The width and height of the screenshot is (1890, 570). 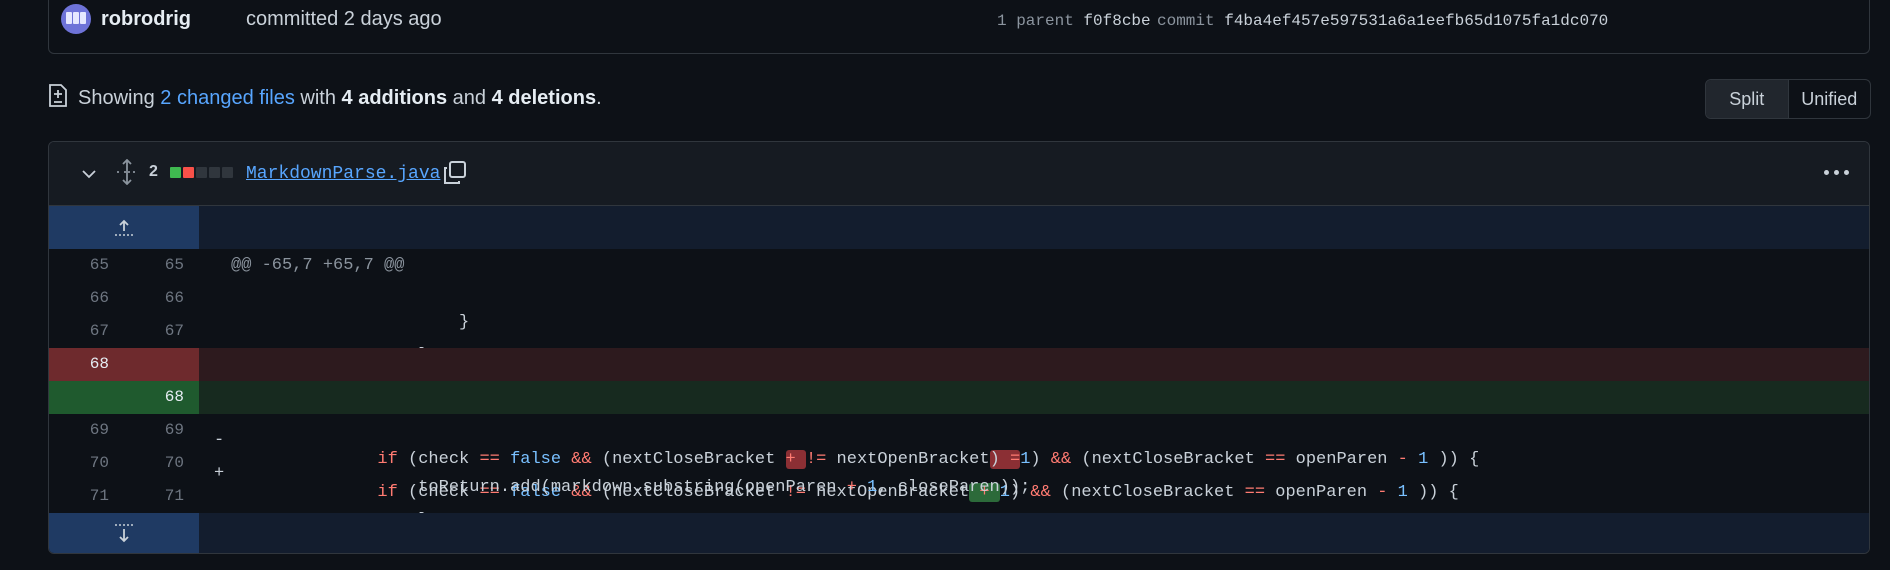 I want to click on expand-up-button, so click(x=124, y=227).